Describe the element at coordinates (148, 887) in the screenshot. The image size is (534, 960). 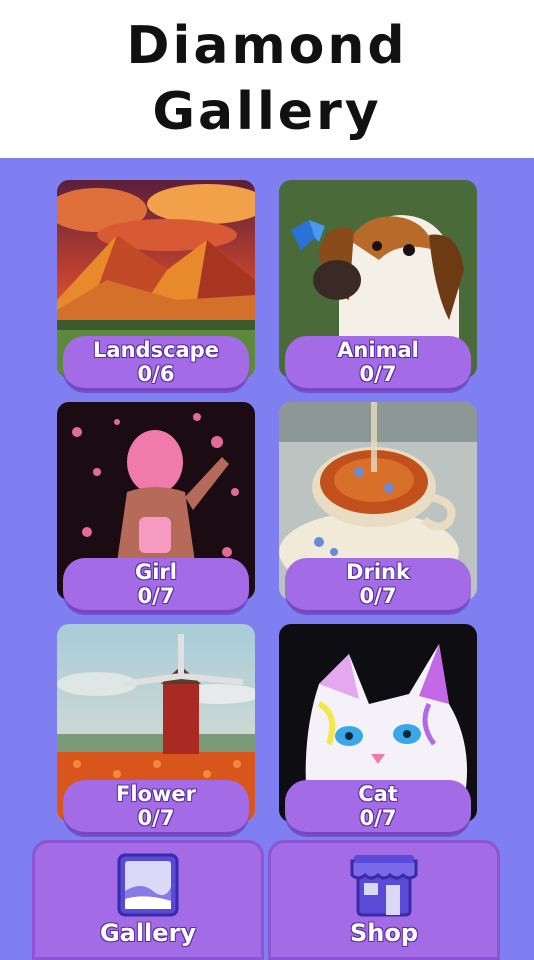
I see `picture-frame-icon` at that location.